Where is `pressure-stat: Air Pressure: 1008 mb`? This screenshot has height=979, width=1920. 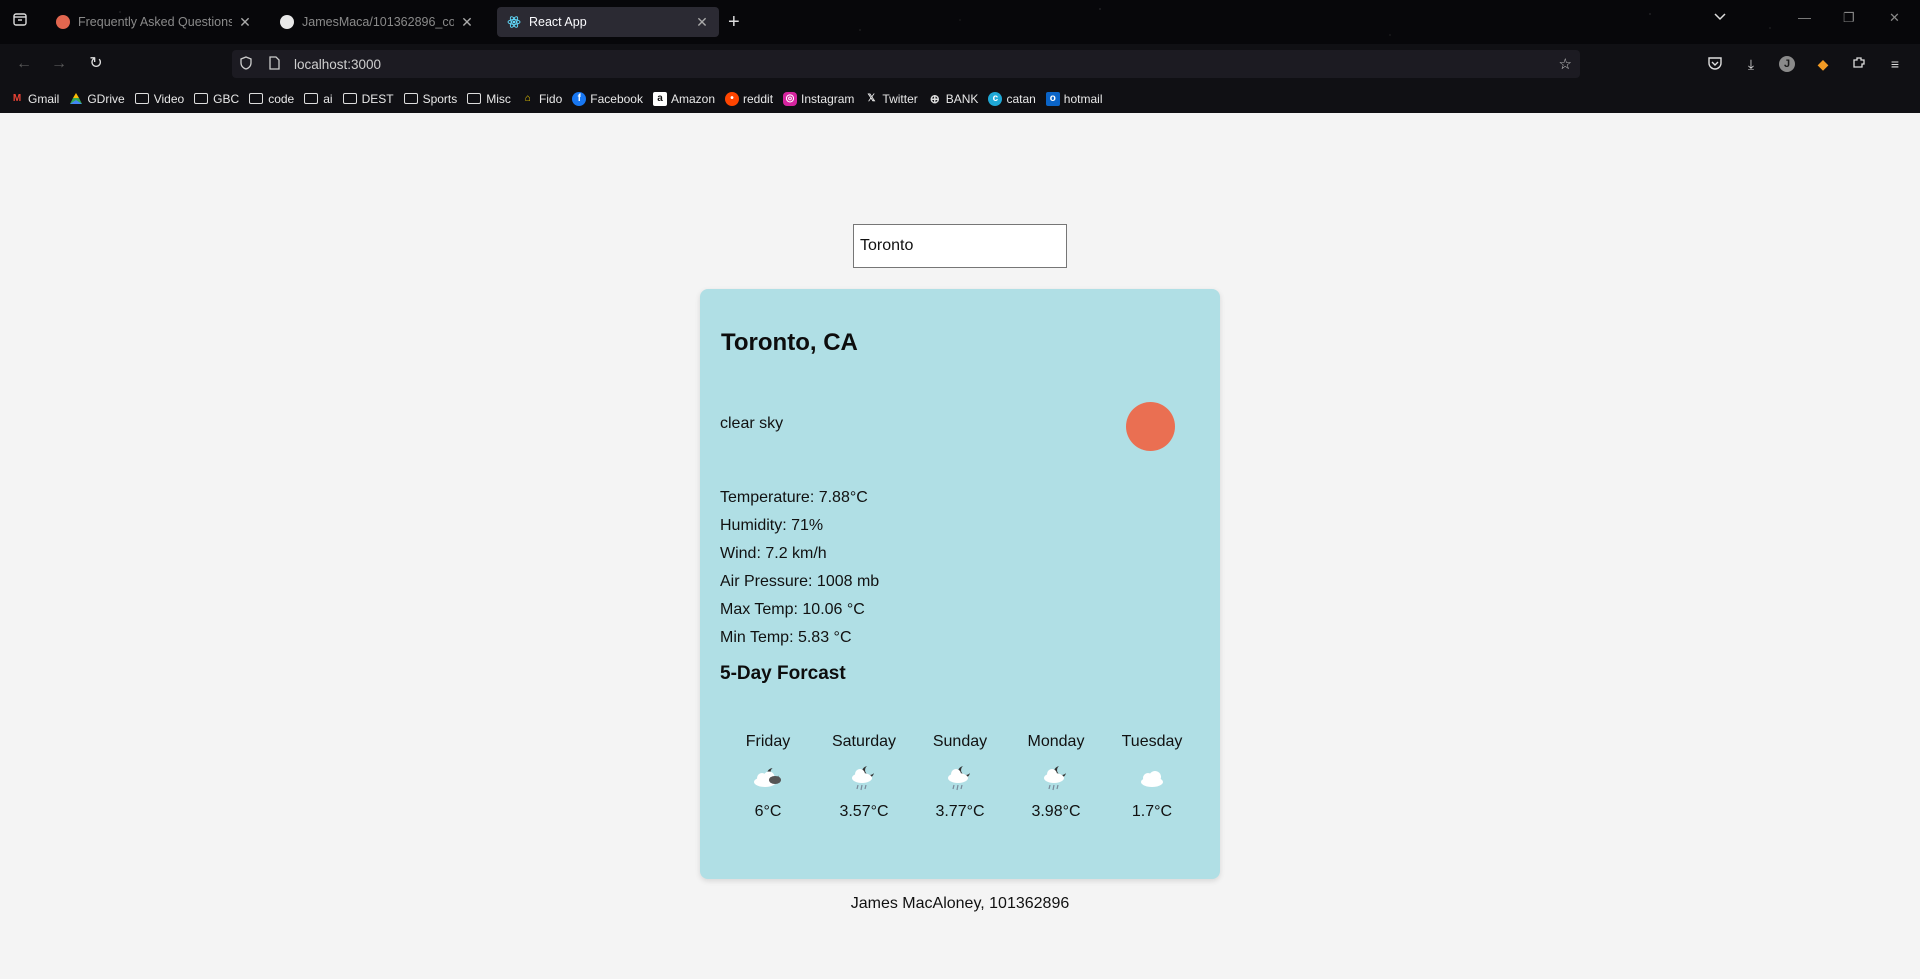 pressure-stat: Air Pressure: 1008 mb is located at coordinates (800, 581).